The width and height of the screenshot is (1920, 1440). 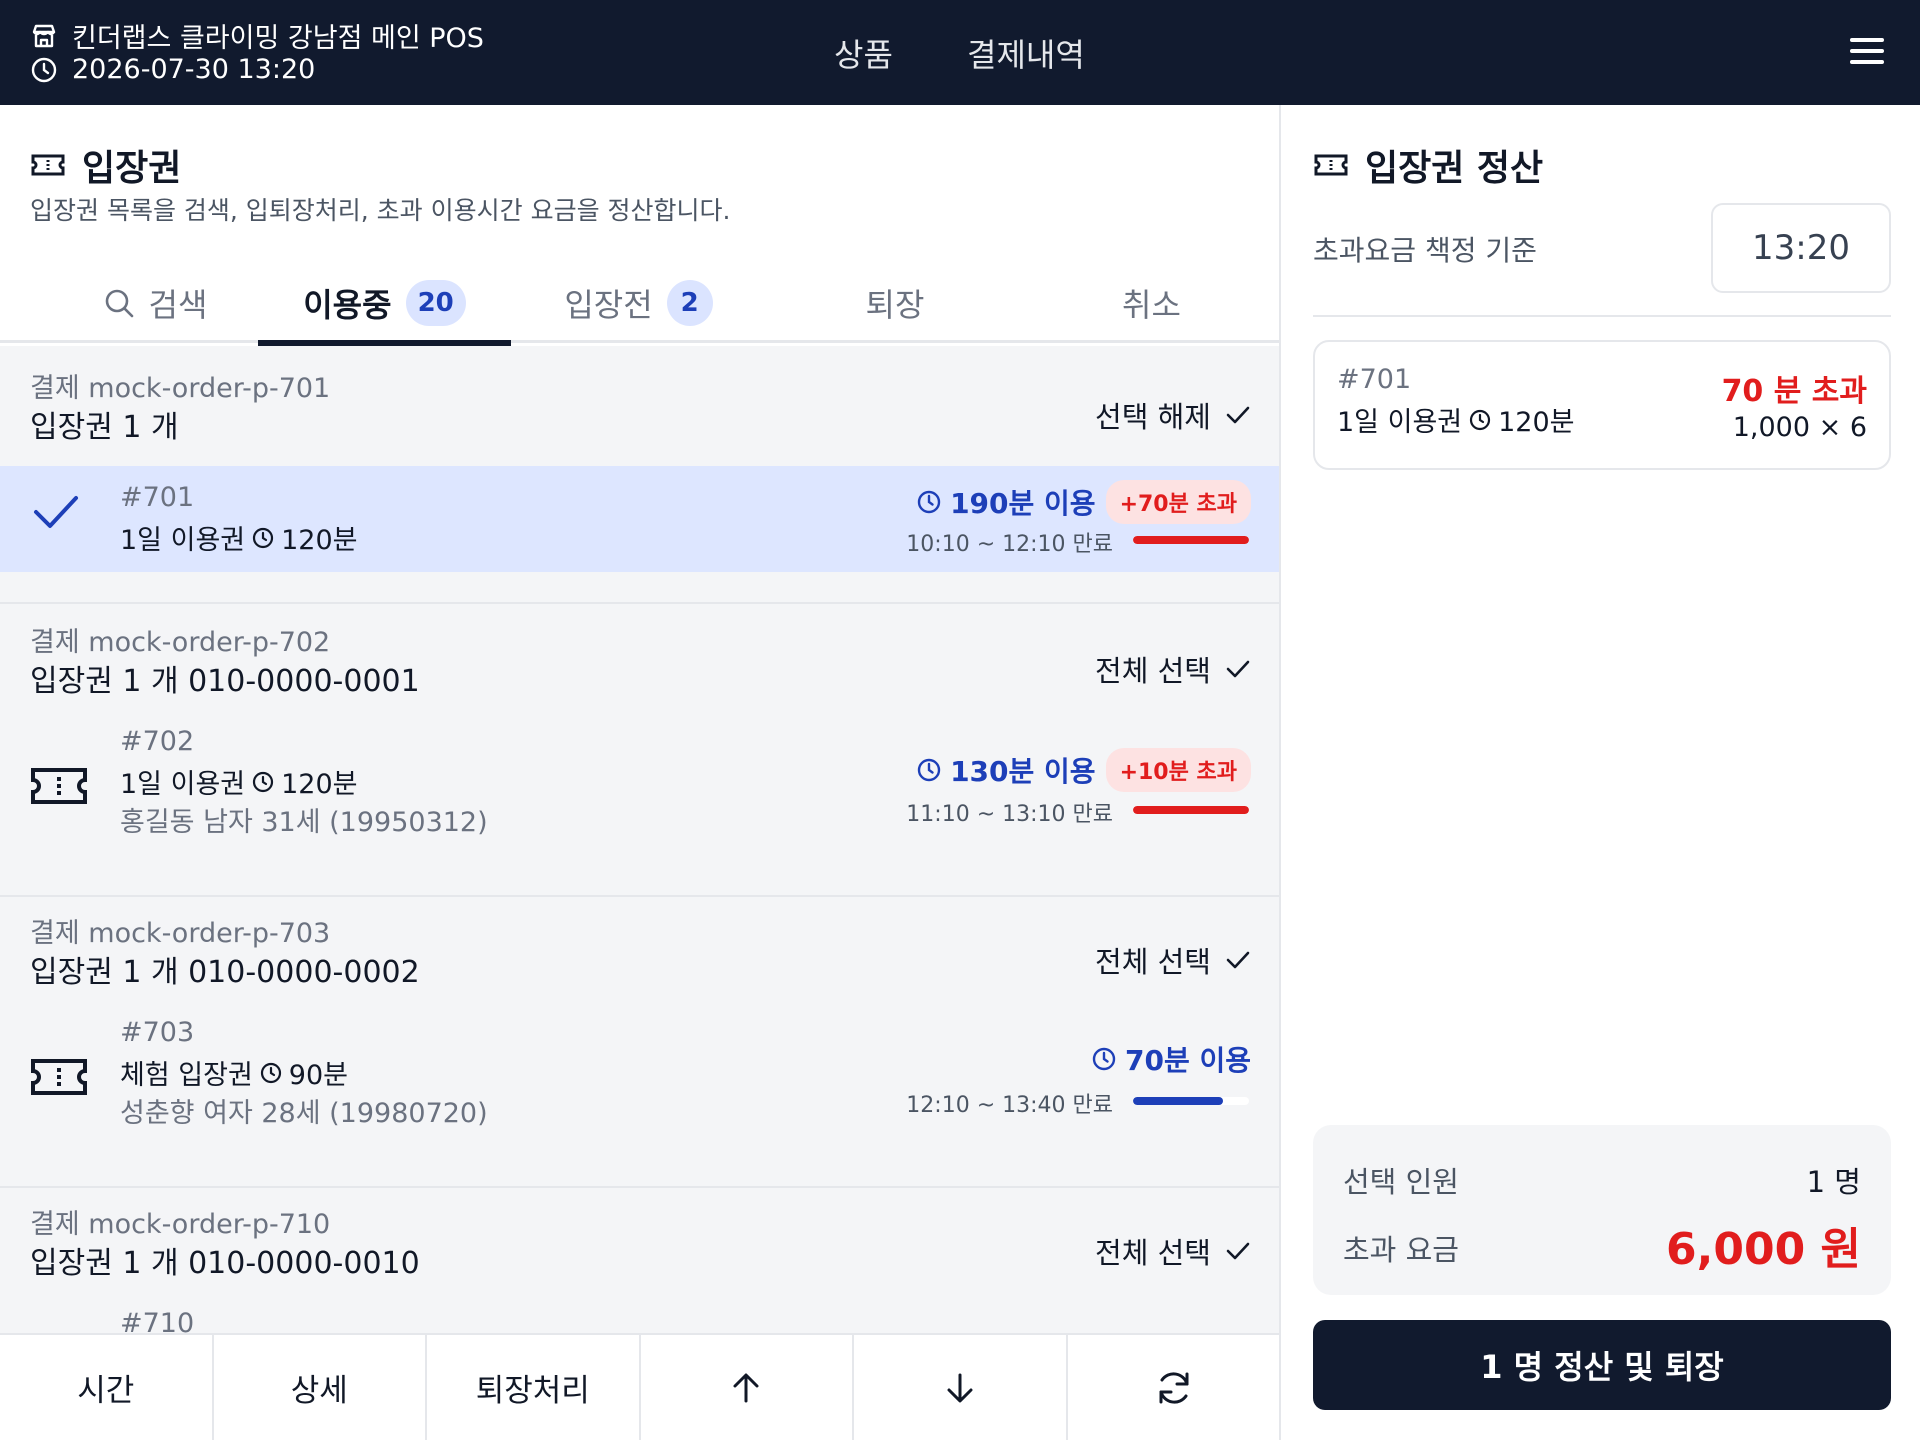 I want to click on settle-and-checkout-button: 1 명 정산 및 퇴장, so click(x=1602, y=1365).